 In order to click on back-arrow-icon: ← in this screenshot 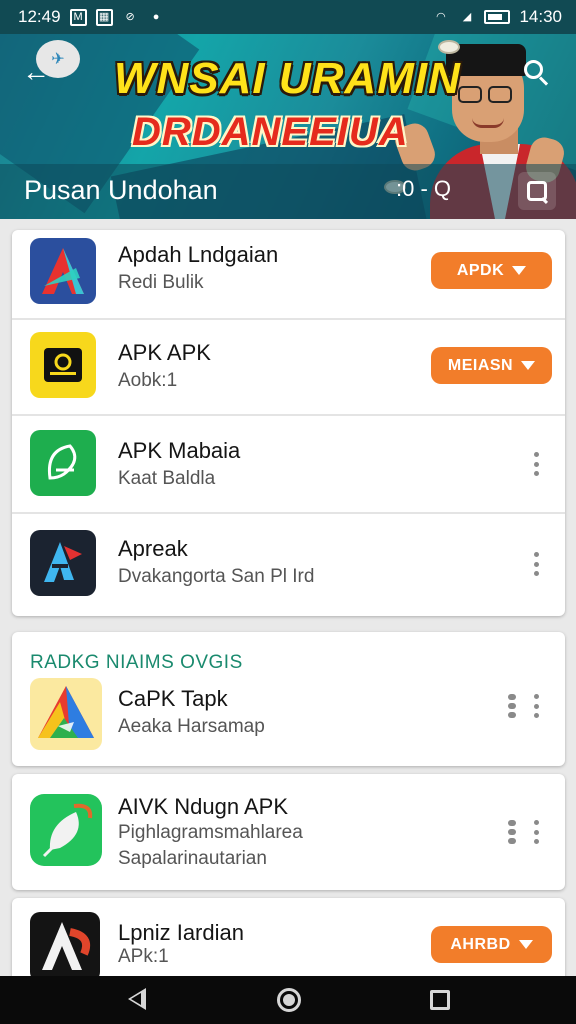, I will do `click(38, 72)`.